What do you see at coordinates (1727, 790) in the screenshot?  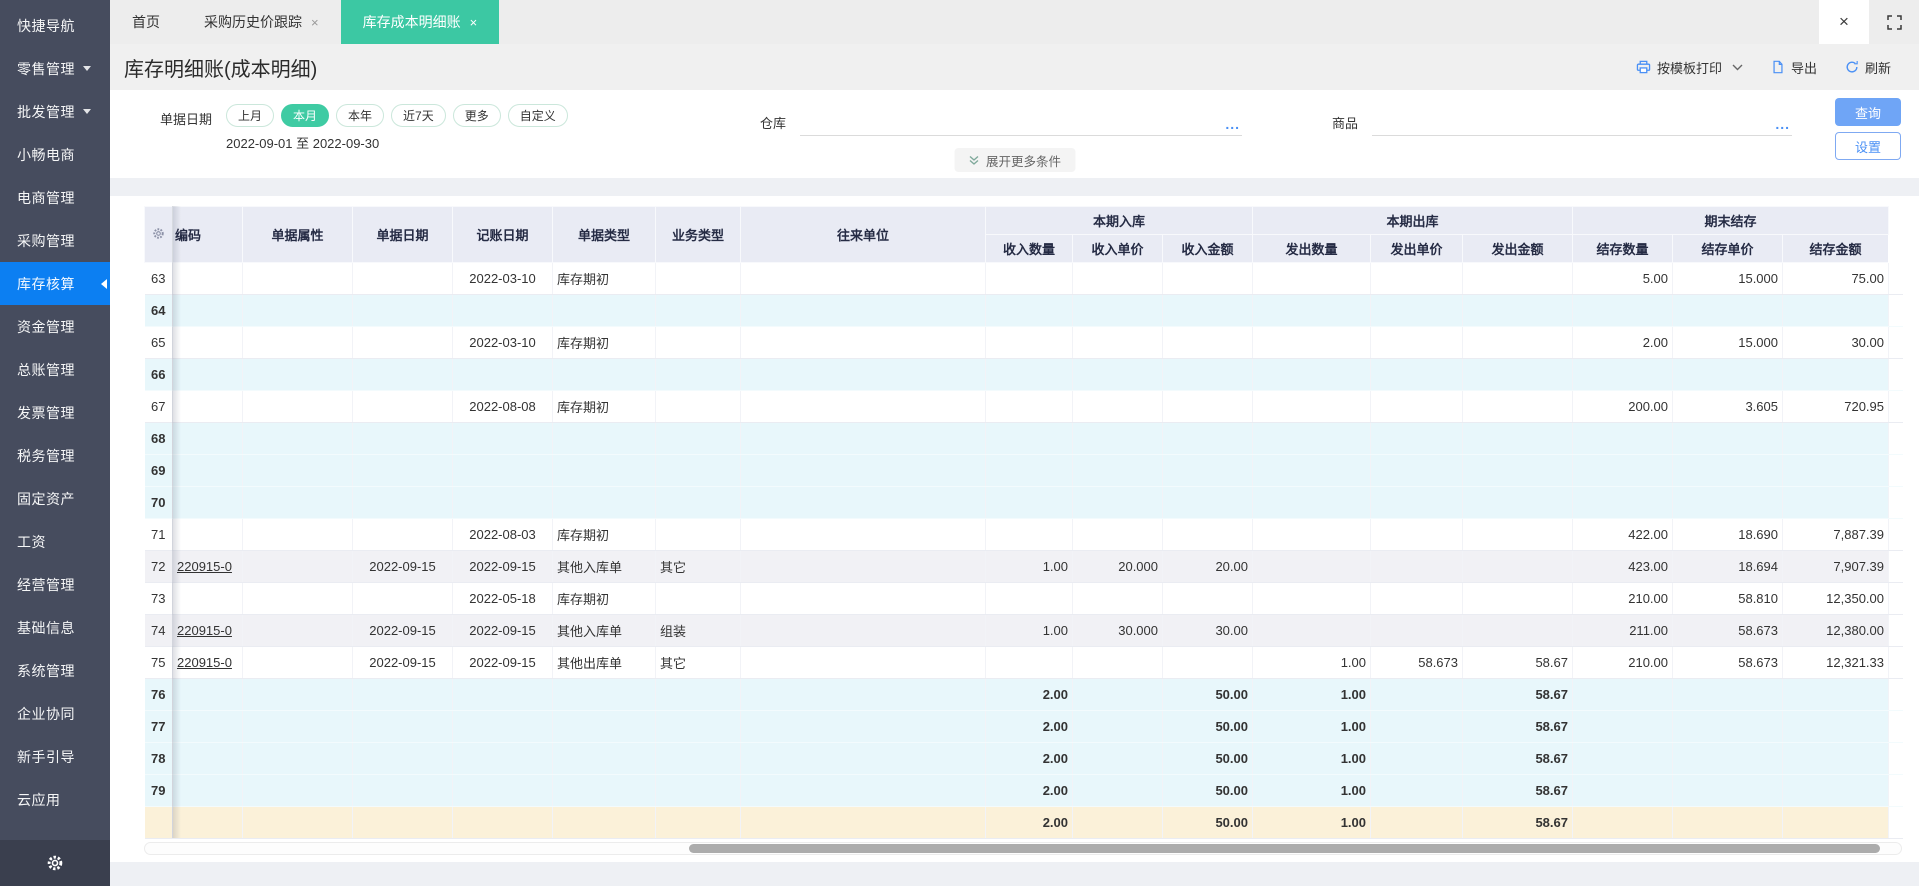 I see `cell-end_price` at bounding box center [1727, 790].